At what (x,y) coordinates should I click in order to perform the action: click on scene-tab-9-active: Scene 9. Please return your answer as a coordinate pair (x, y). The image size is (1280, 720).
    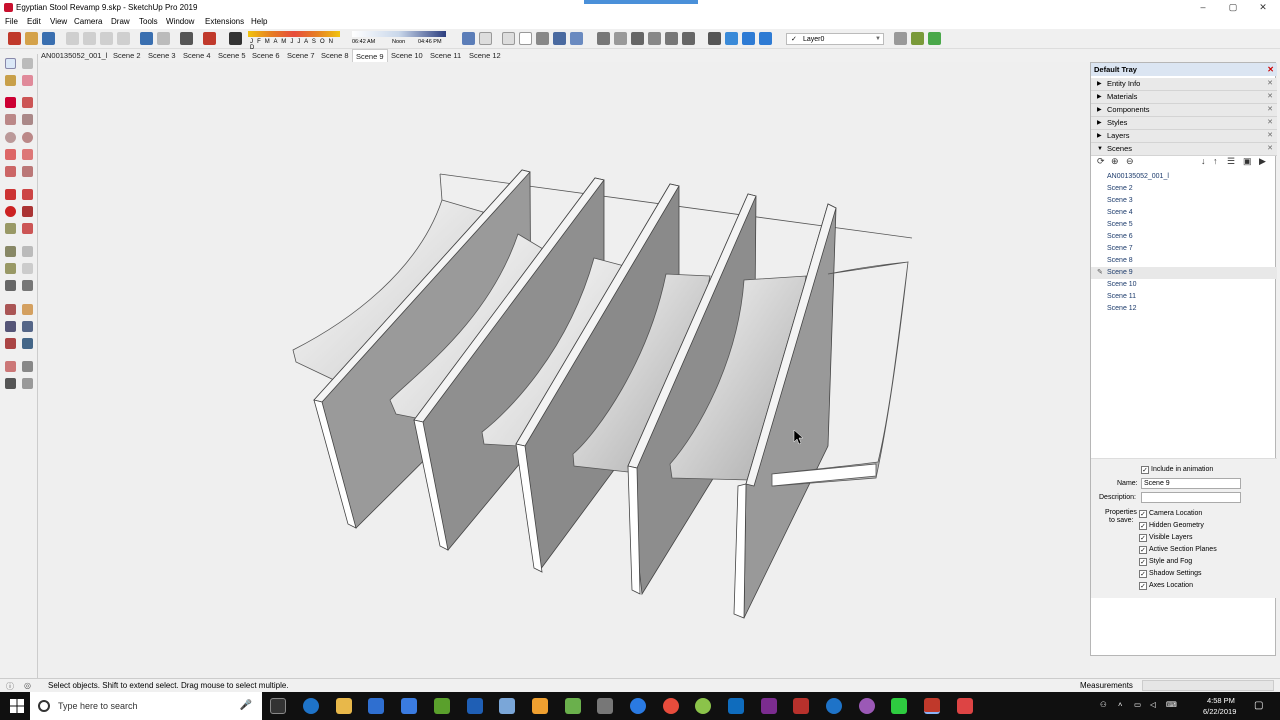
    Looking at the image, I should click on (370, 55).